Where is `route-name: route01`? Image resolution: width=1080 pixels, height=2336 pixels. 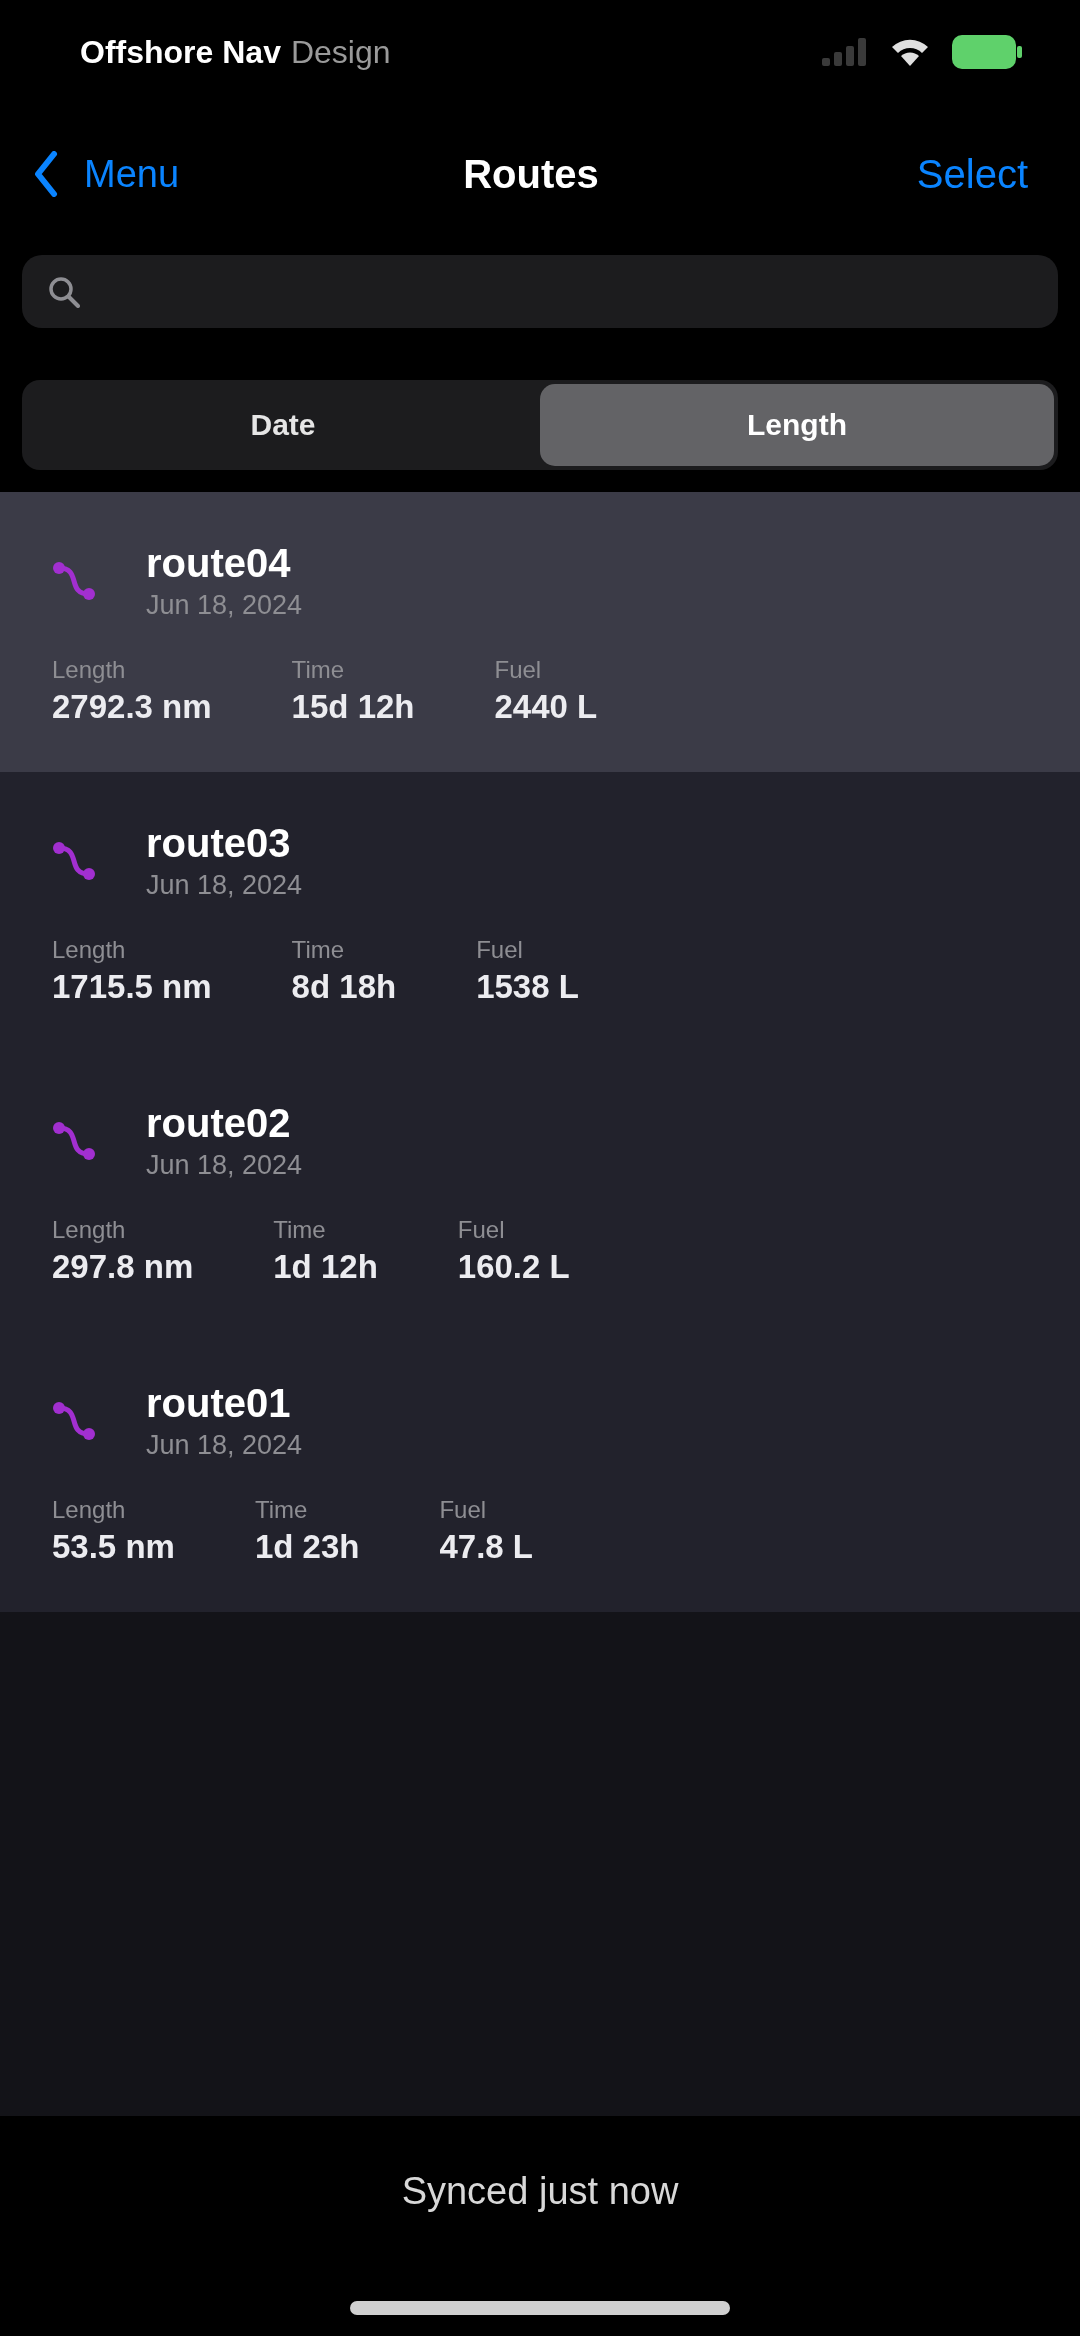 route-name: route01 is located at coordinates (219, 1403).